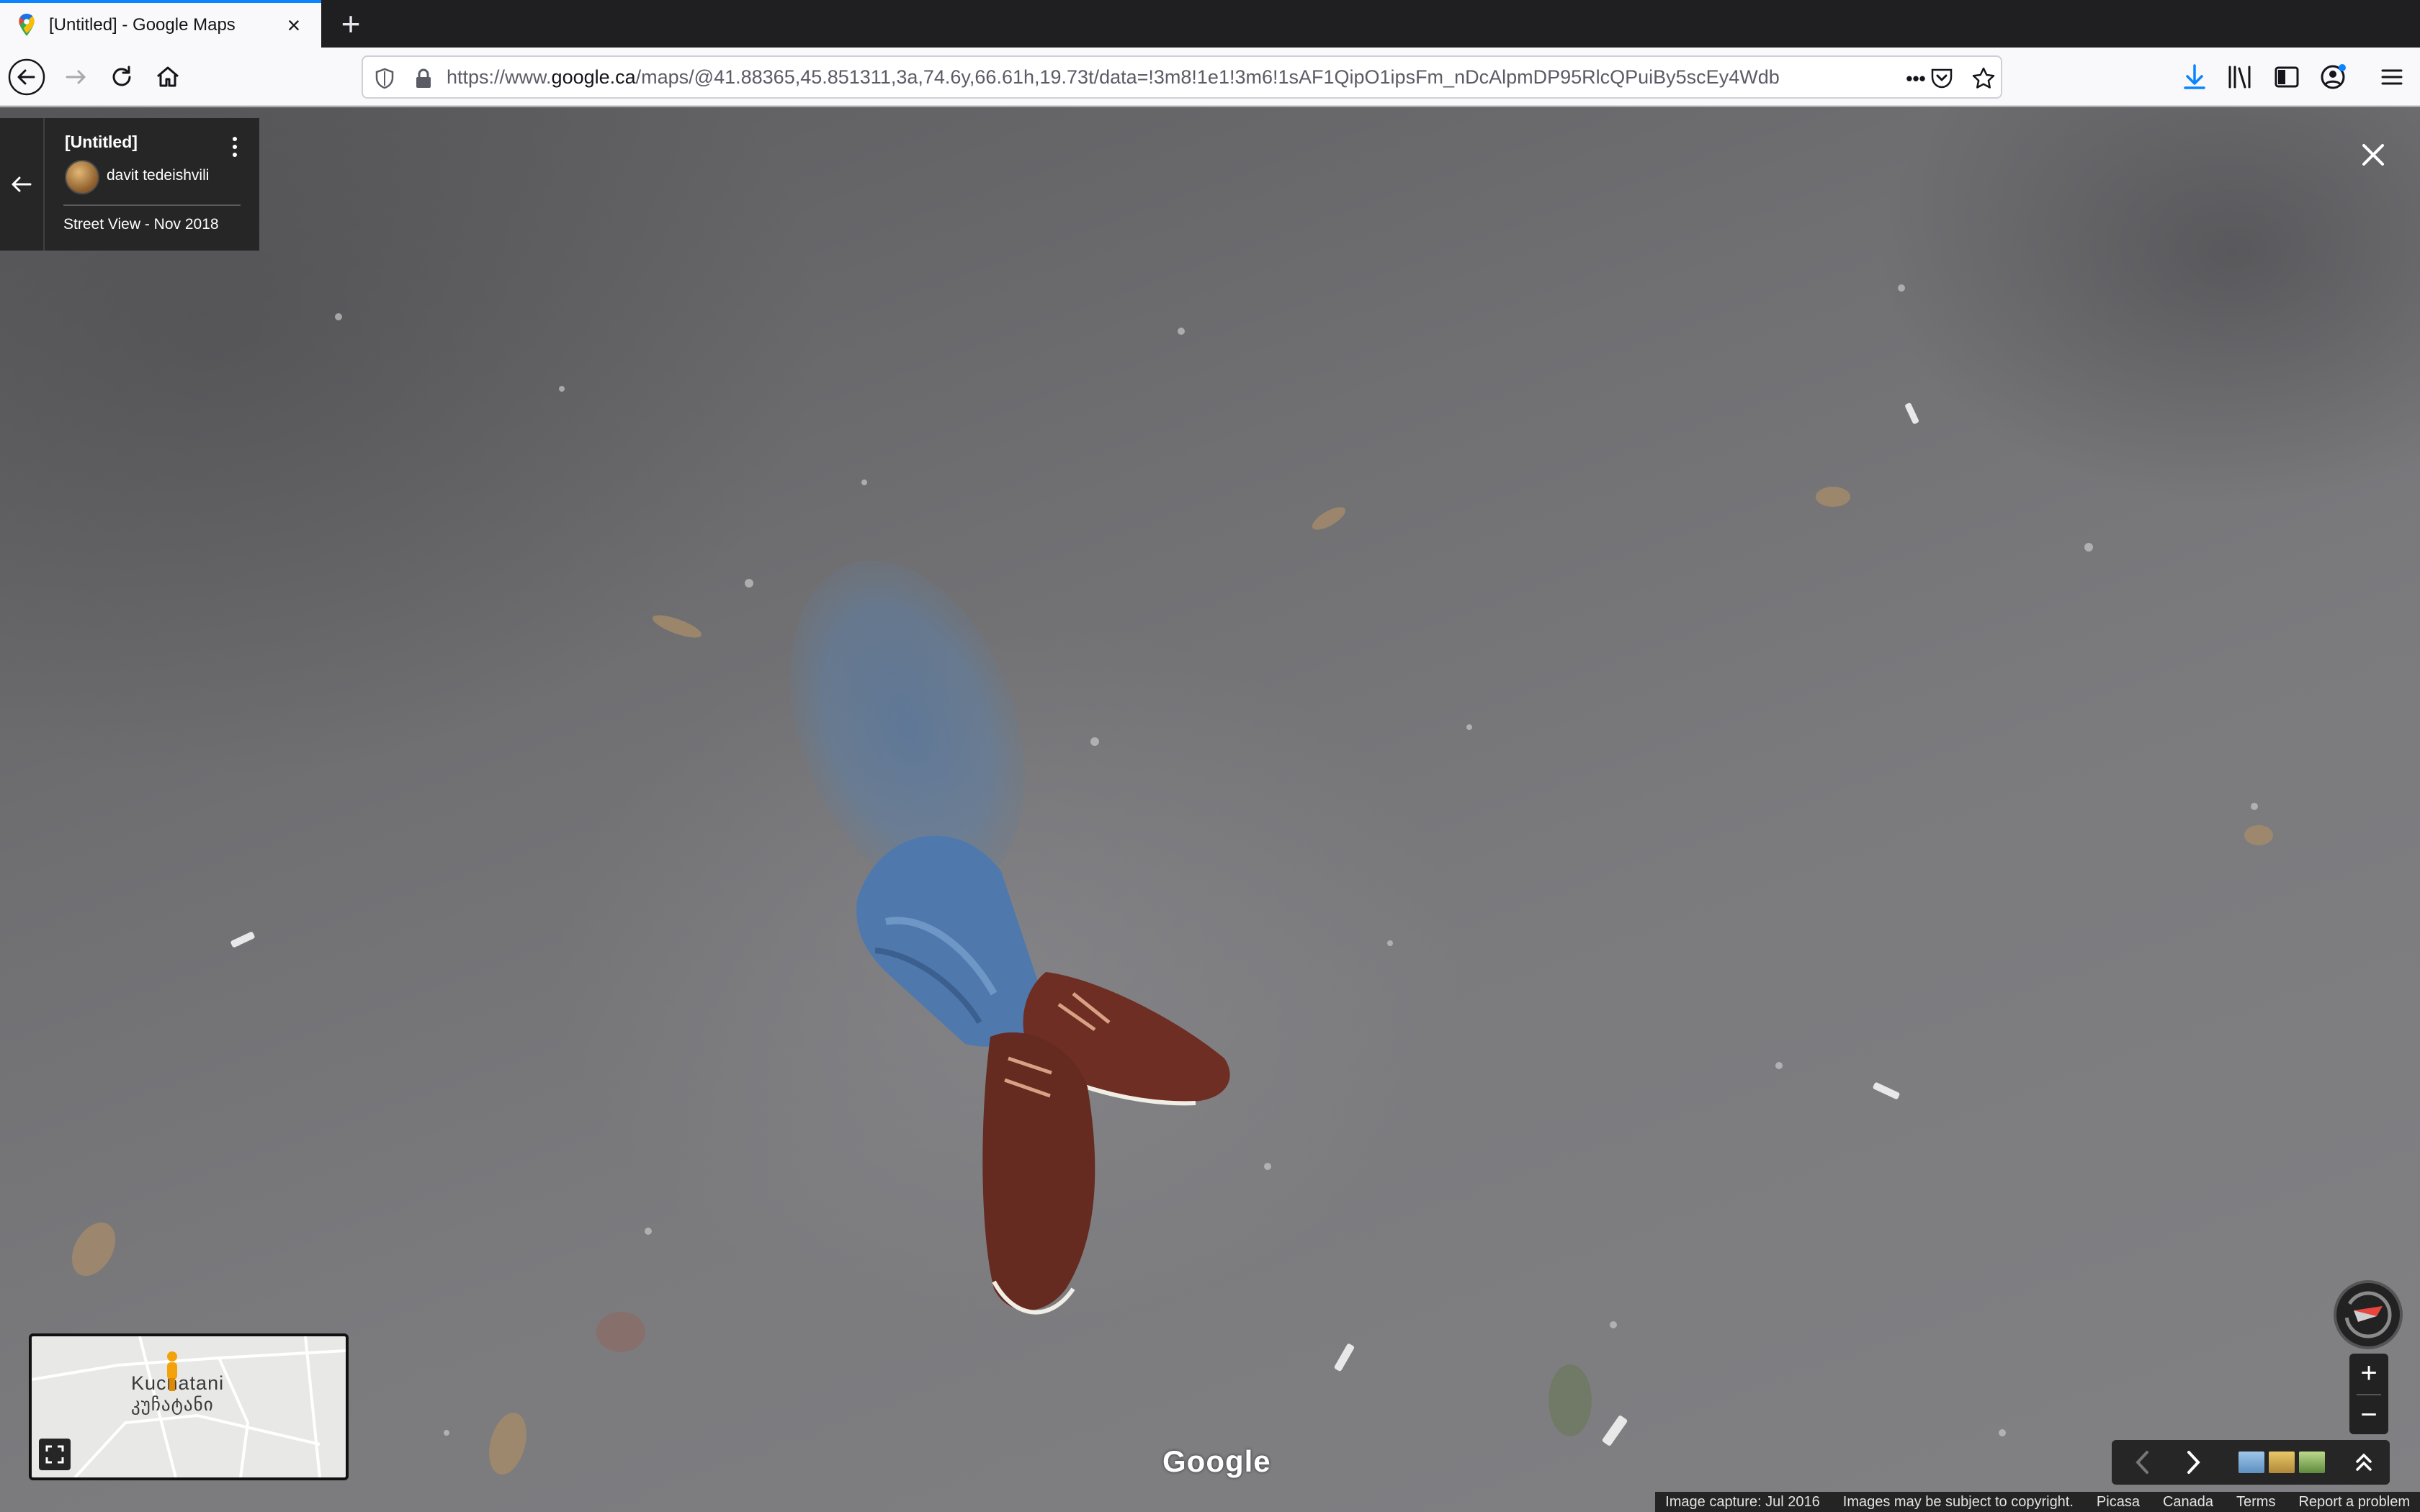  I want to click on image-capture-date: Image capture: Jul 2016, so click(1742, 1501).